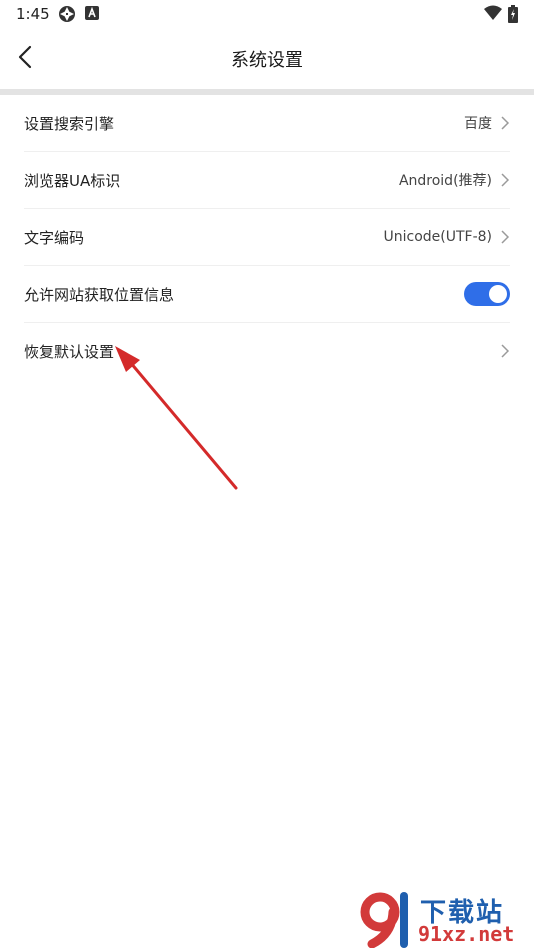 The width and height of the screenshot is (534, 950). What do you see at coordinates (513, 16) in the screenshot?
I see `battery-icon` at bounding box center [513, 16].